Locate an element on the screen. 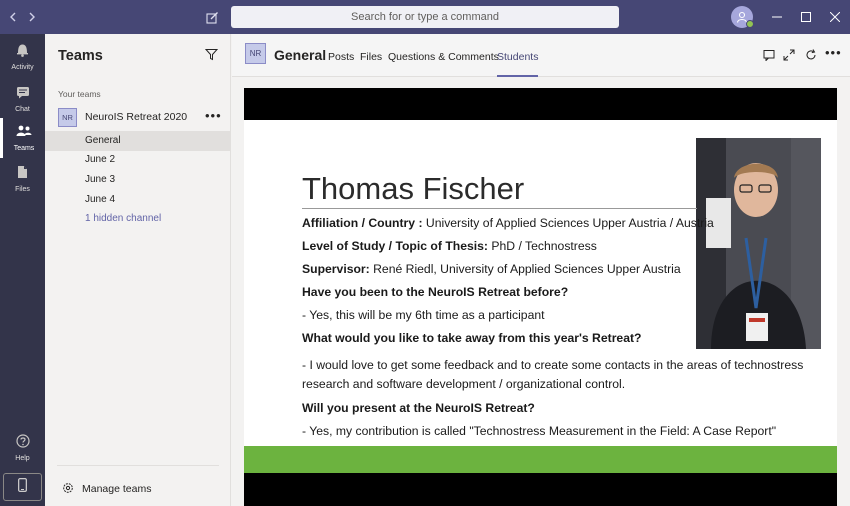 This screenshot has height=506, width=850. refresh-icon is located at coordinates (811, 57).